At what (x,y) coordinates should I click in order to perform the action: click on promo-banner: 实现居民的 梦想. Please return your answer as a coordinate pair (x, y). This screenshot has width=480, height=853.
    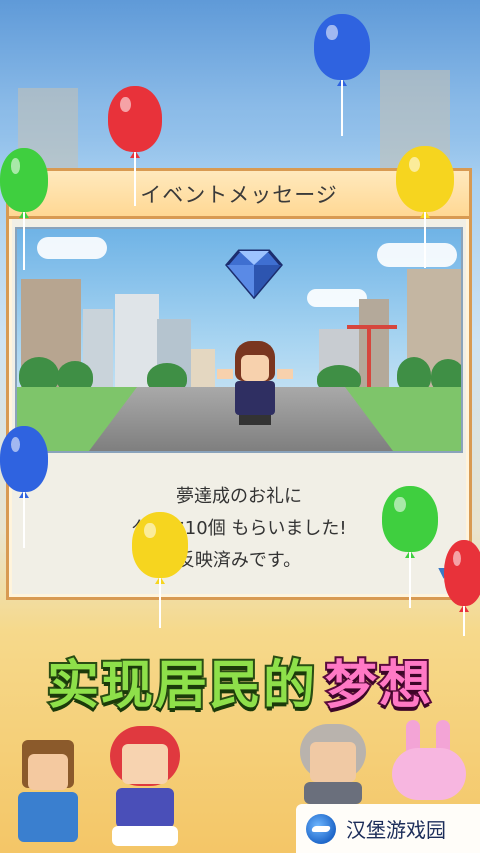
    Looking at the image, I should click on (240, 680).